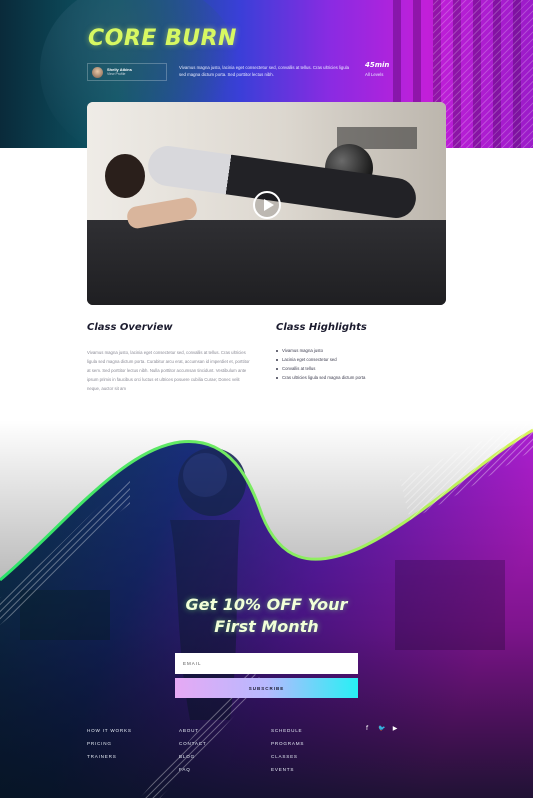 The image size is (533, 798). I want to click on email-field, so click(266, 663).